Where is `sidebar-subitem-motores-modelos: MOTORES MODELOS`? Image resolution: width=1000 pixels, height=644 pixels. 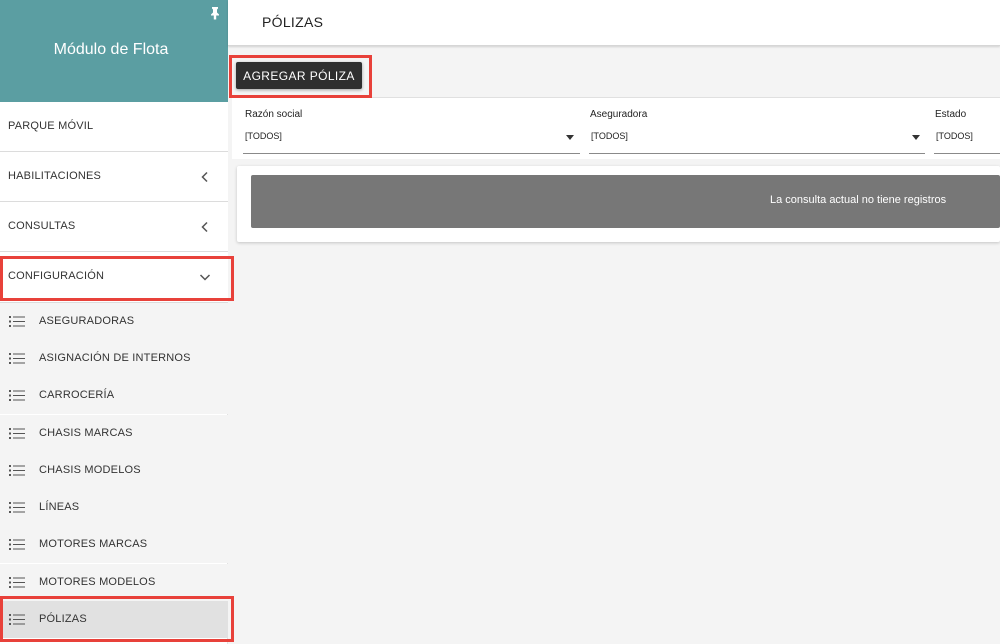
sidebar-subitem-motores-modelos: MOTORES MODELOS is located at coordinates (114, 582).